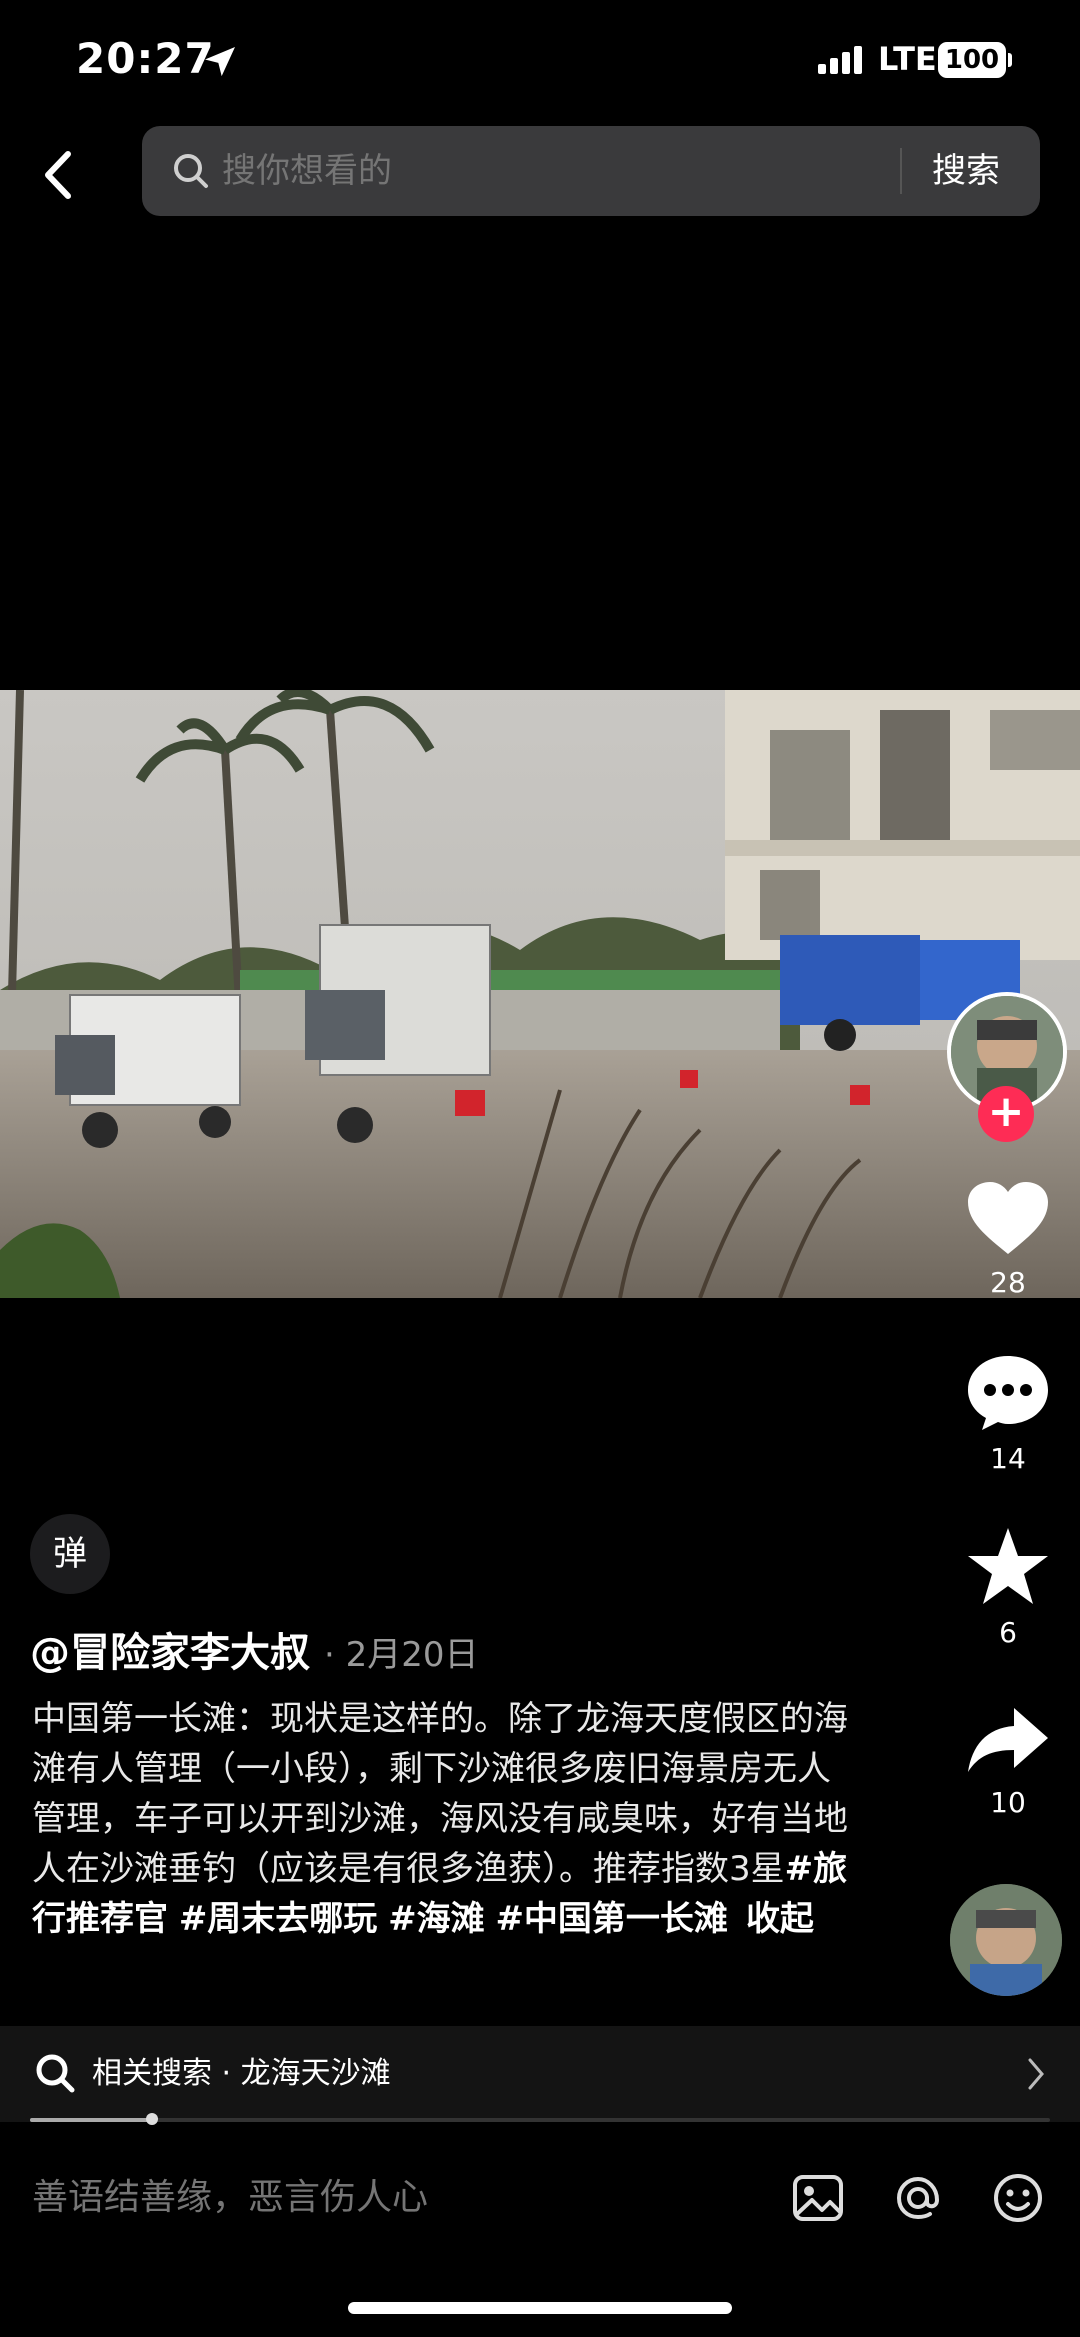 The height and width of the screenshot is (2337, 1080). Describe the element at coordinates (780, 1919) in the screenshot. I see `collapse-button: 收起` at that location.